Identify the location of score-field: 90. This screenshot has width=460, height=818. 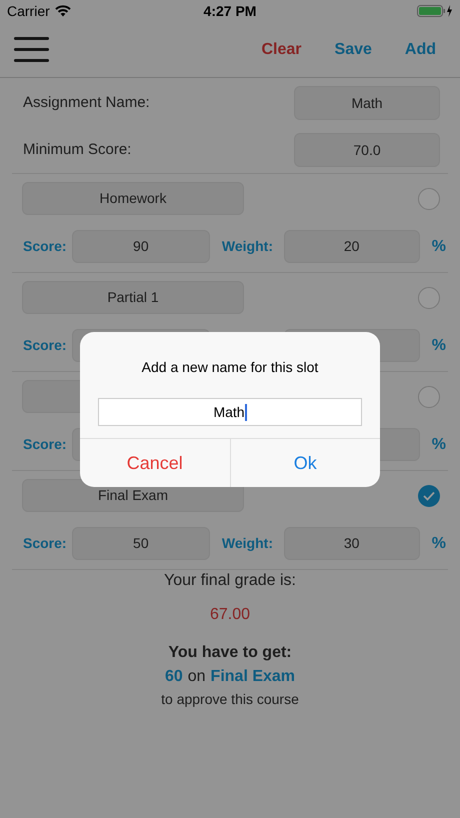
(141, 246).